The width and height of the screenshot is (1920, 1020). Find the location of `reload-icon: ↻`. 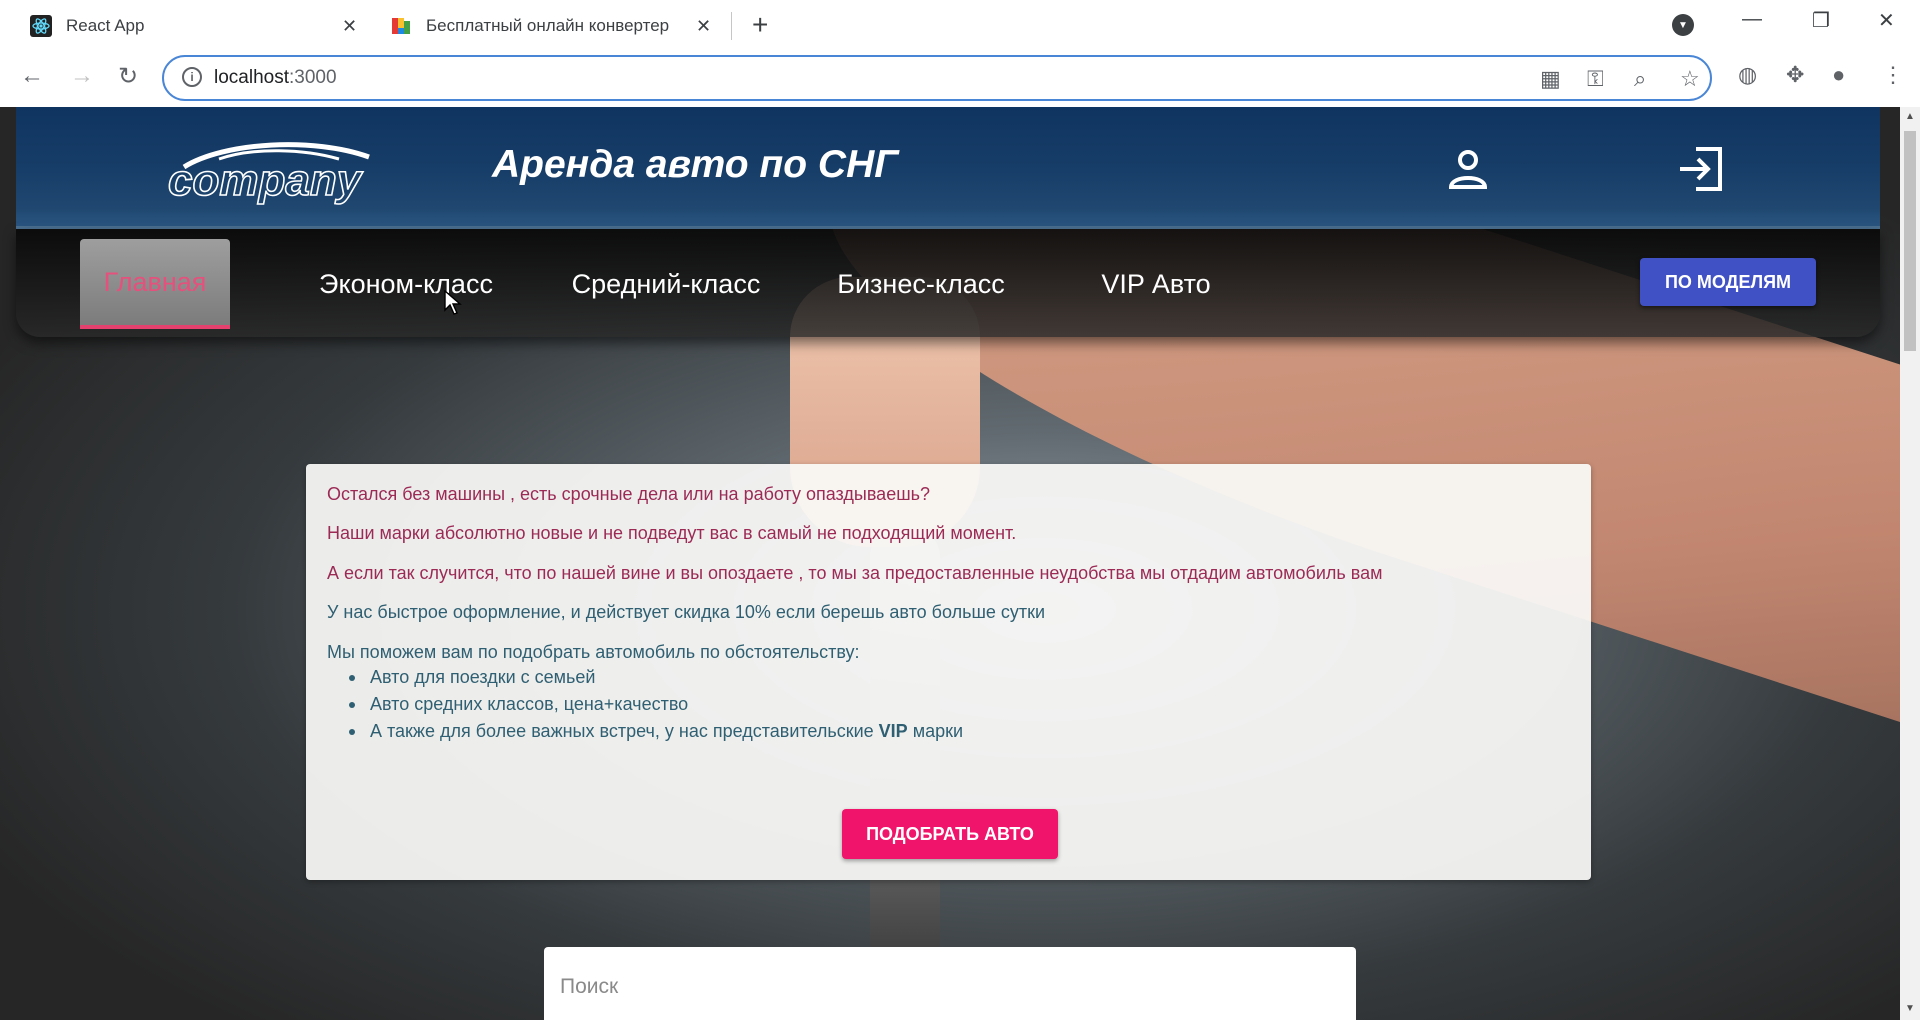

reload-icon: ↻ is located at coordinates (128, 76).